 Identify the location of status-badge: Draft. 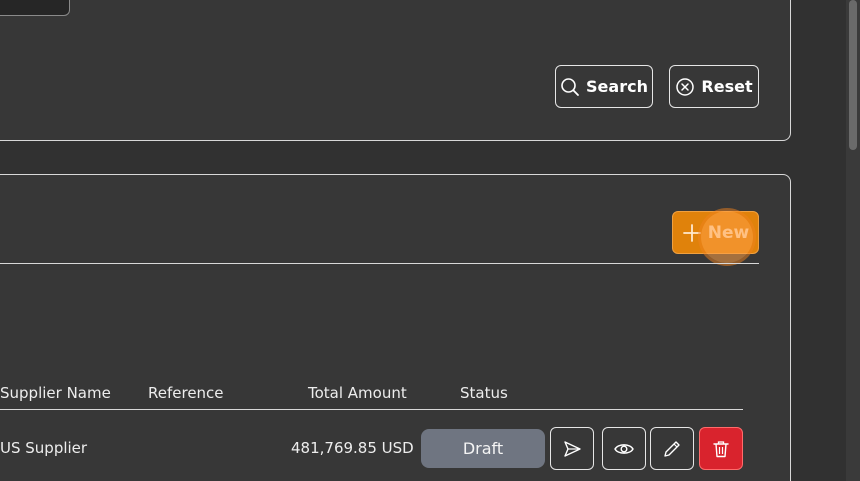
(483, 448).